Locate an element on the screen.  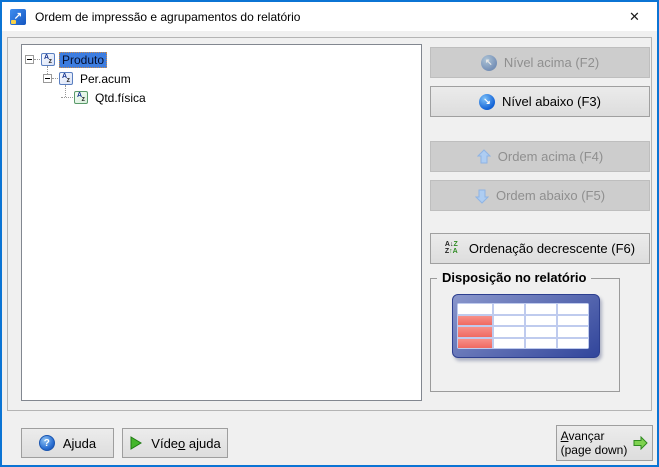
arrow-right-icon is located at coordinates (641, 443).